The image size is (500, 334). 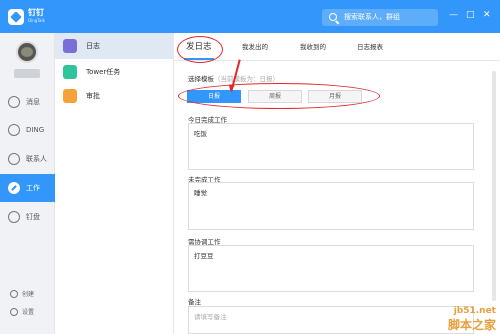 I want to click on create-button: 创建, so click(x=22, y=293).